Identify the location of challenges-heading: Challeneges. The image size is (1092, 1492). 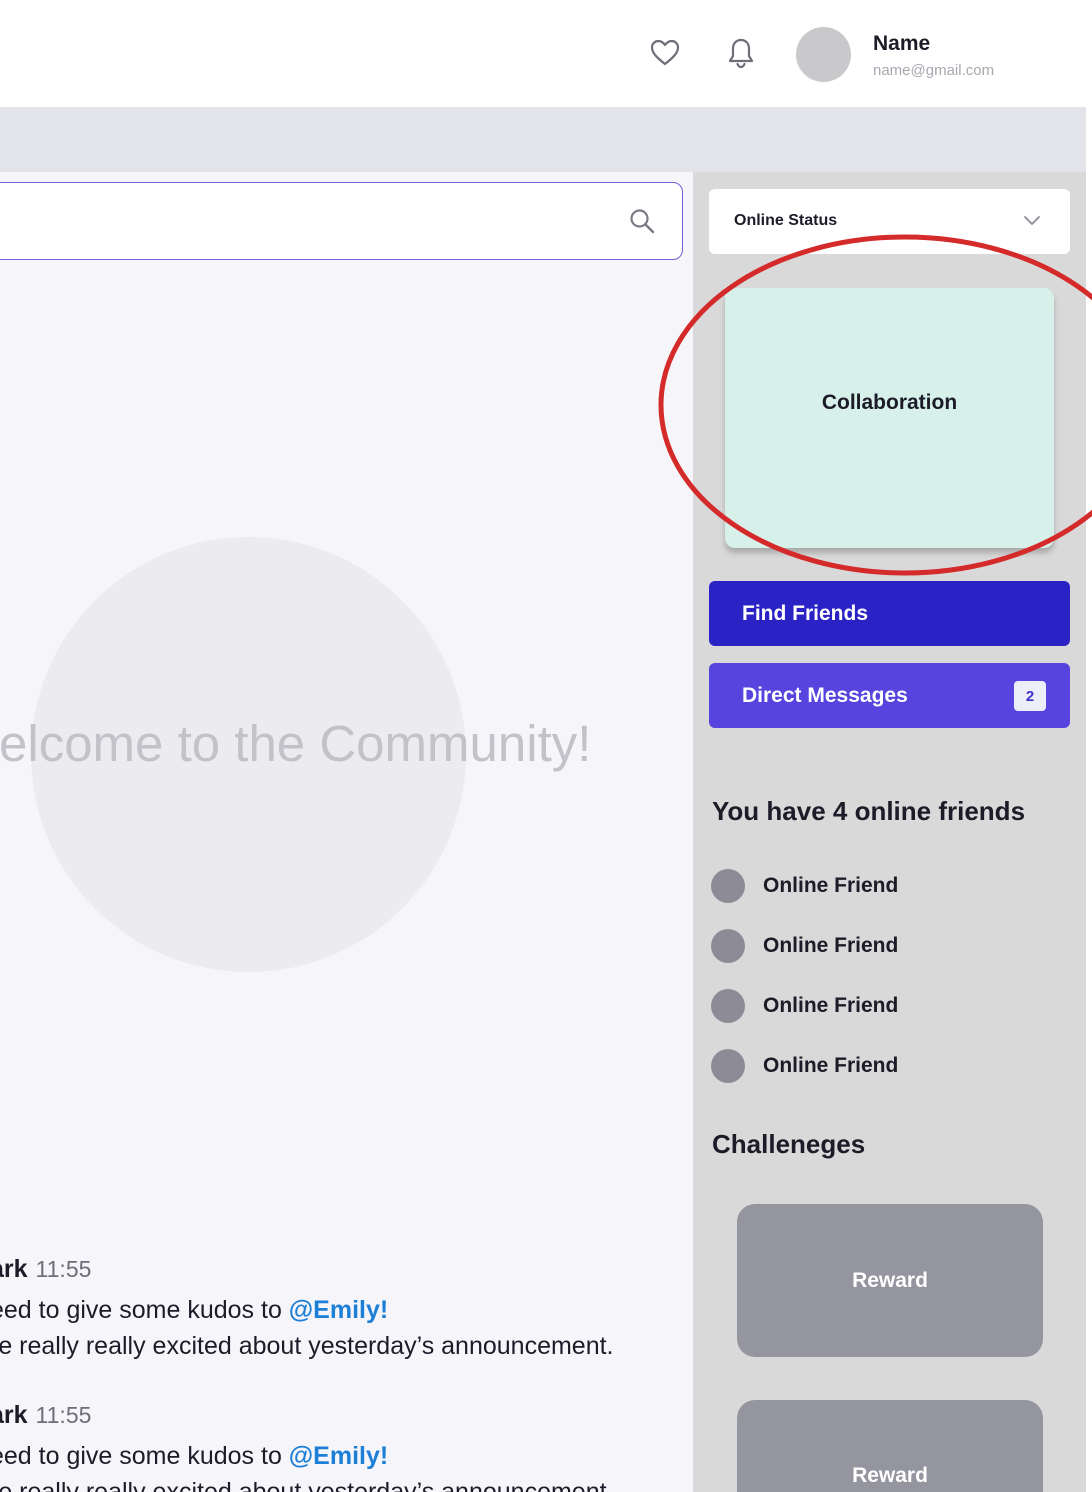
(789, 1144).